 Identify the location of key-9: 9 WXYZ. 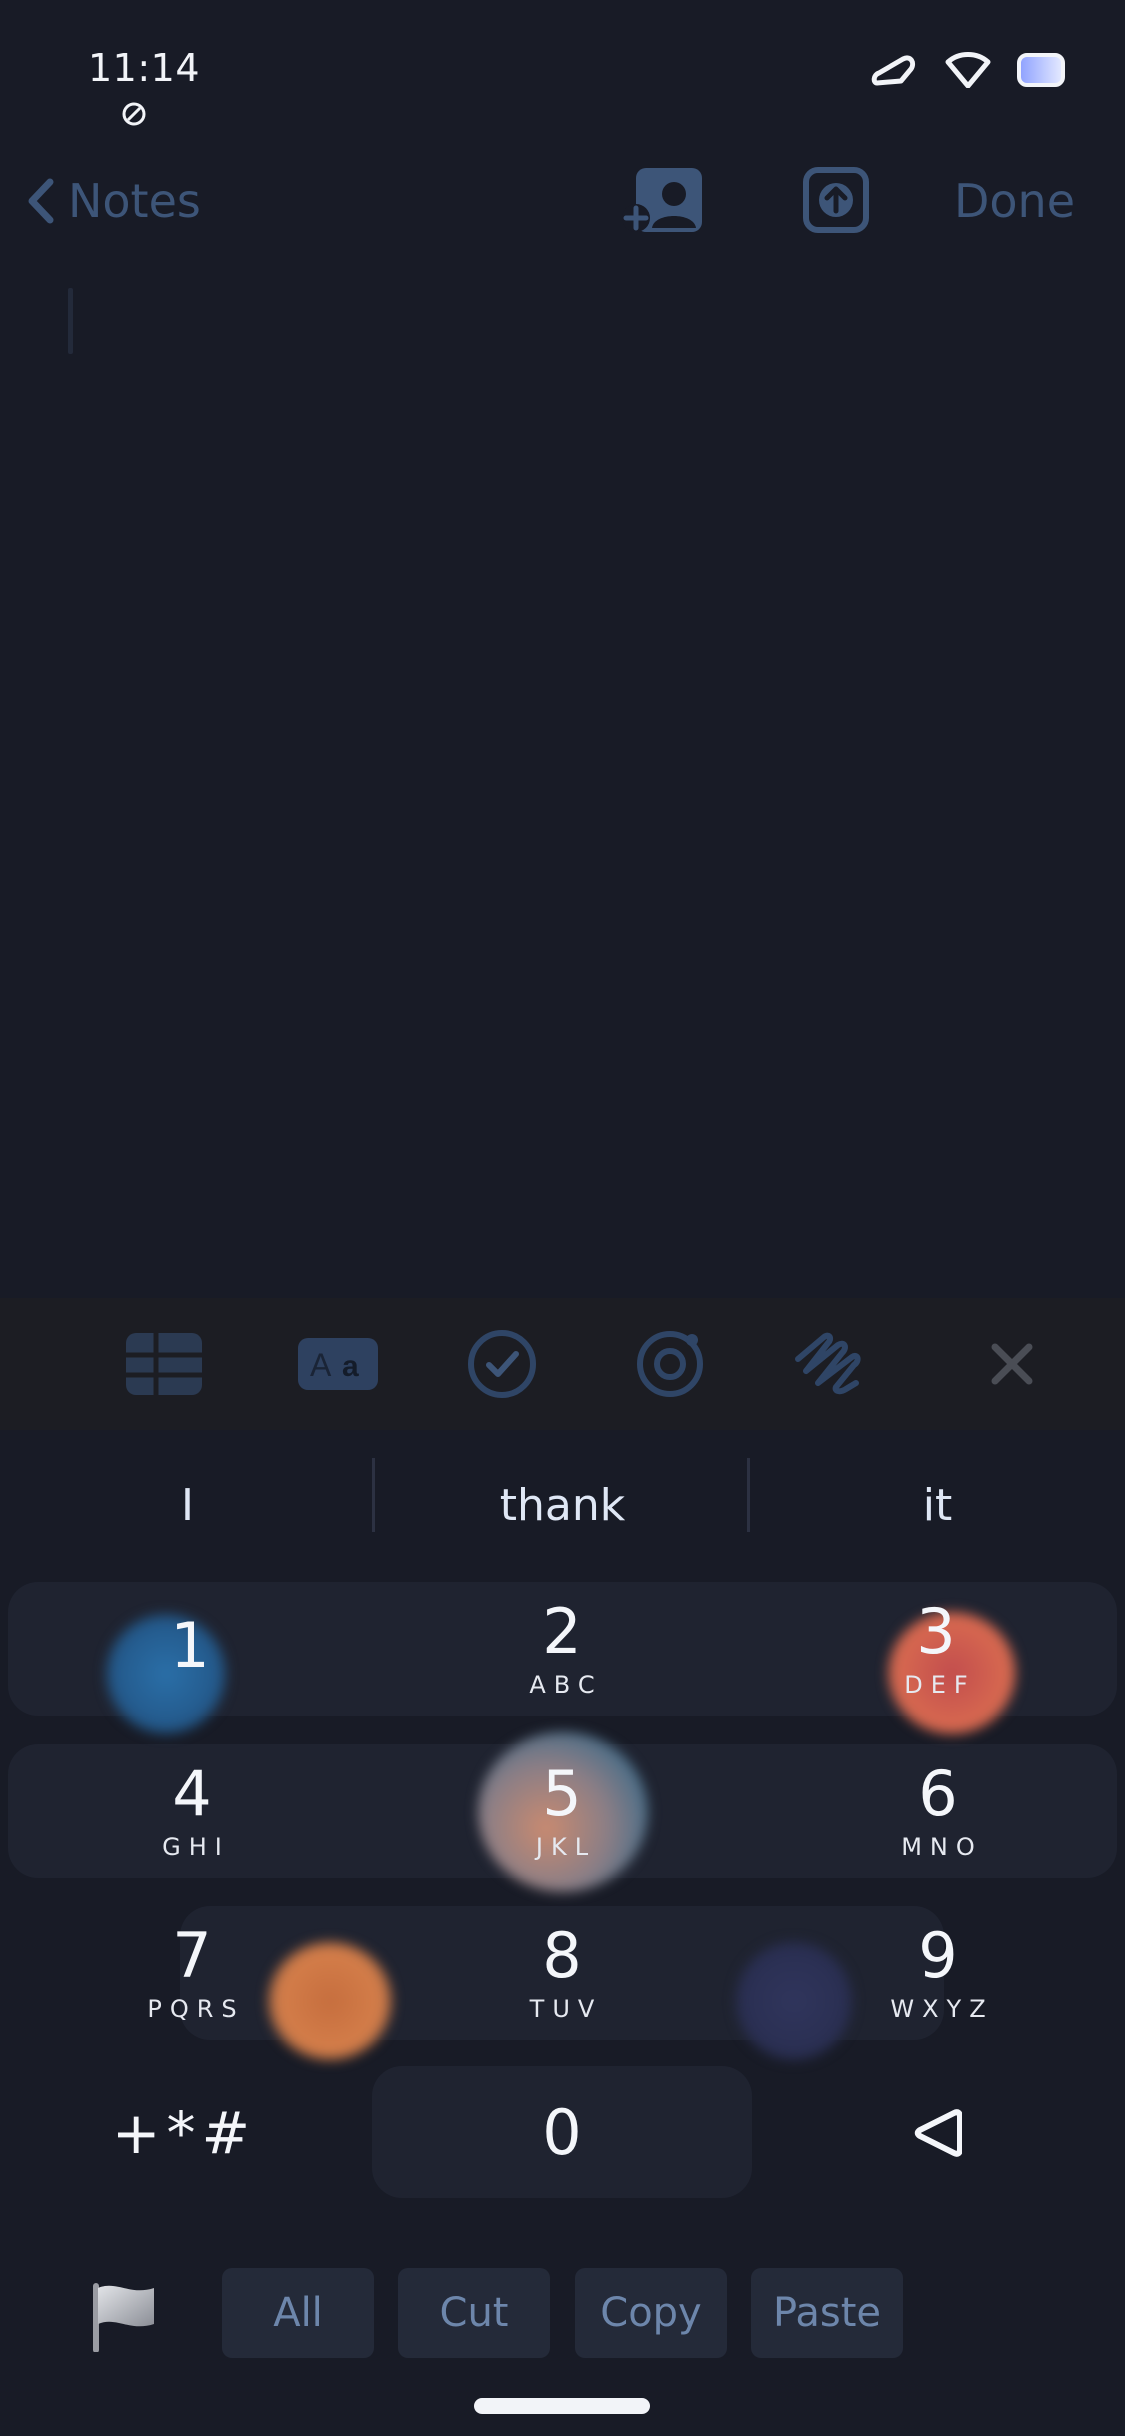
(938, 1973).